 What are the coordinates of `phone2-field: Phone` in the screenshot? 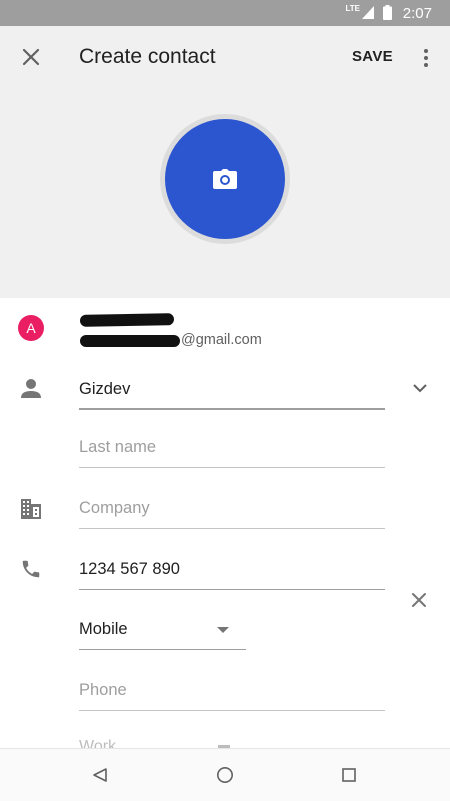 It's located at (232, 691).